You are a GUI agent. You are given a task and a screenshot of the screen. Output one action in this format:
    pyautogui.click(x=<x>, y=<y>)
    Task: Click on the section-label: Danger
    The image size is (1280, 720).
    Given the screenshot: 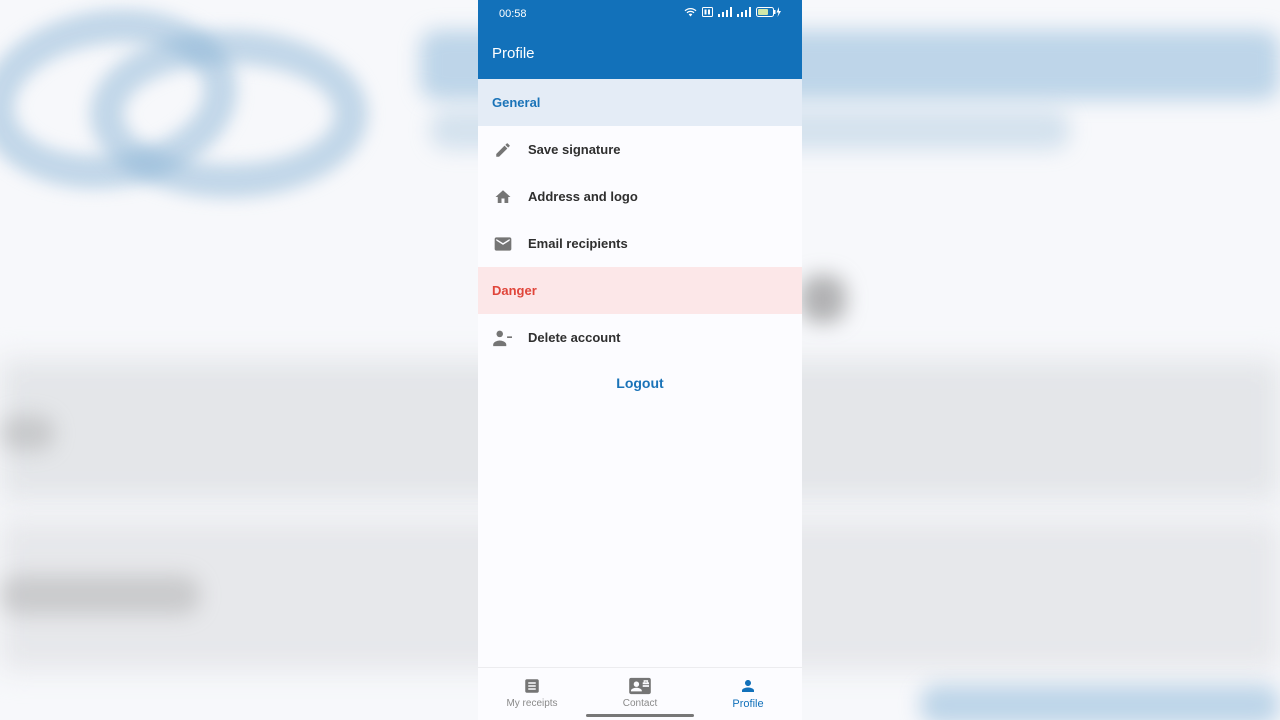 What is the action you would take?
    pyautogui.click(x=514, y=290)
    